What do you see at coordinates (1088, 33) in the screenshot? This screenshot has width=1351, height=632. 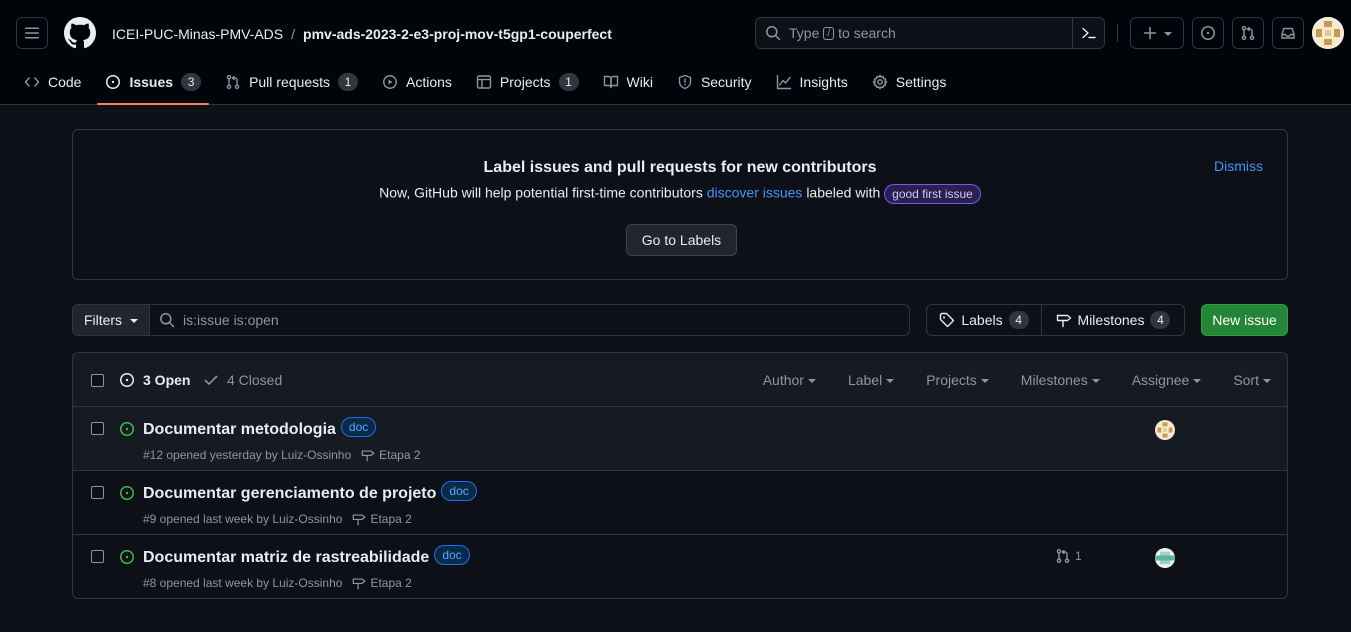 I see `command-palette-button` at bounding box center [1088, 33].